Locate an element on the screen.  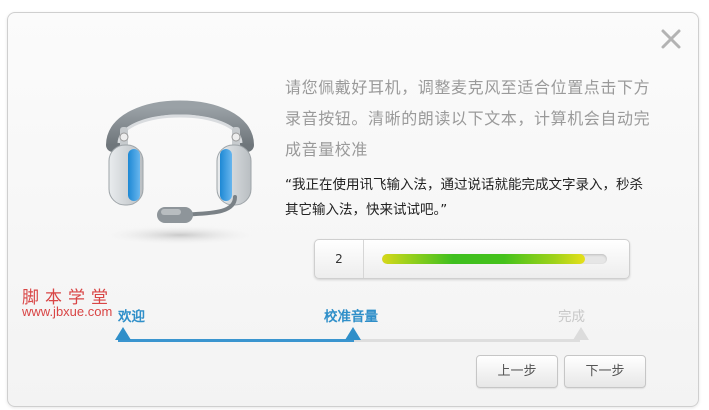
volume-meter: 2 is located at coordinates (472, 259).